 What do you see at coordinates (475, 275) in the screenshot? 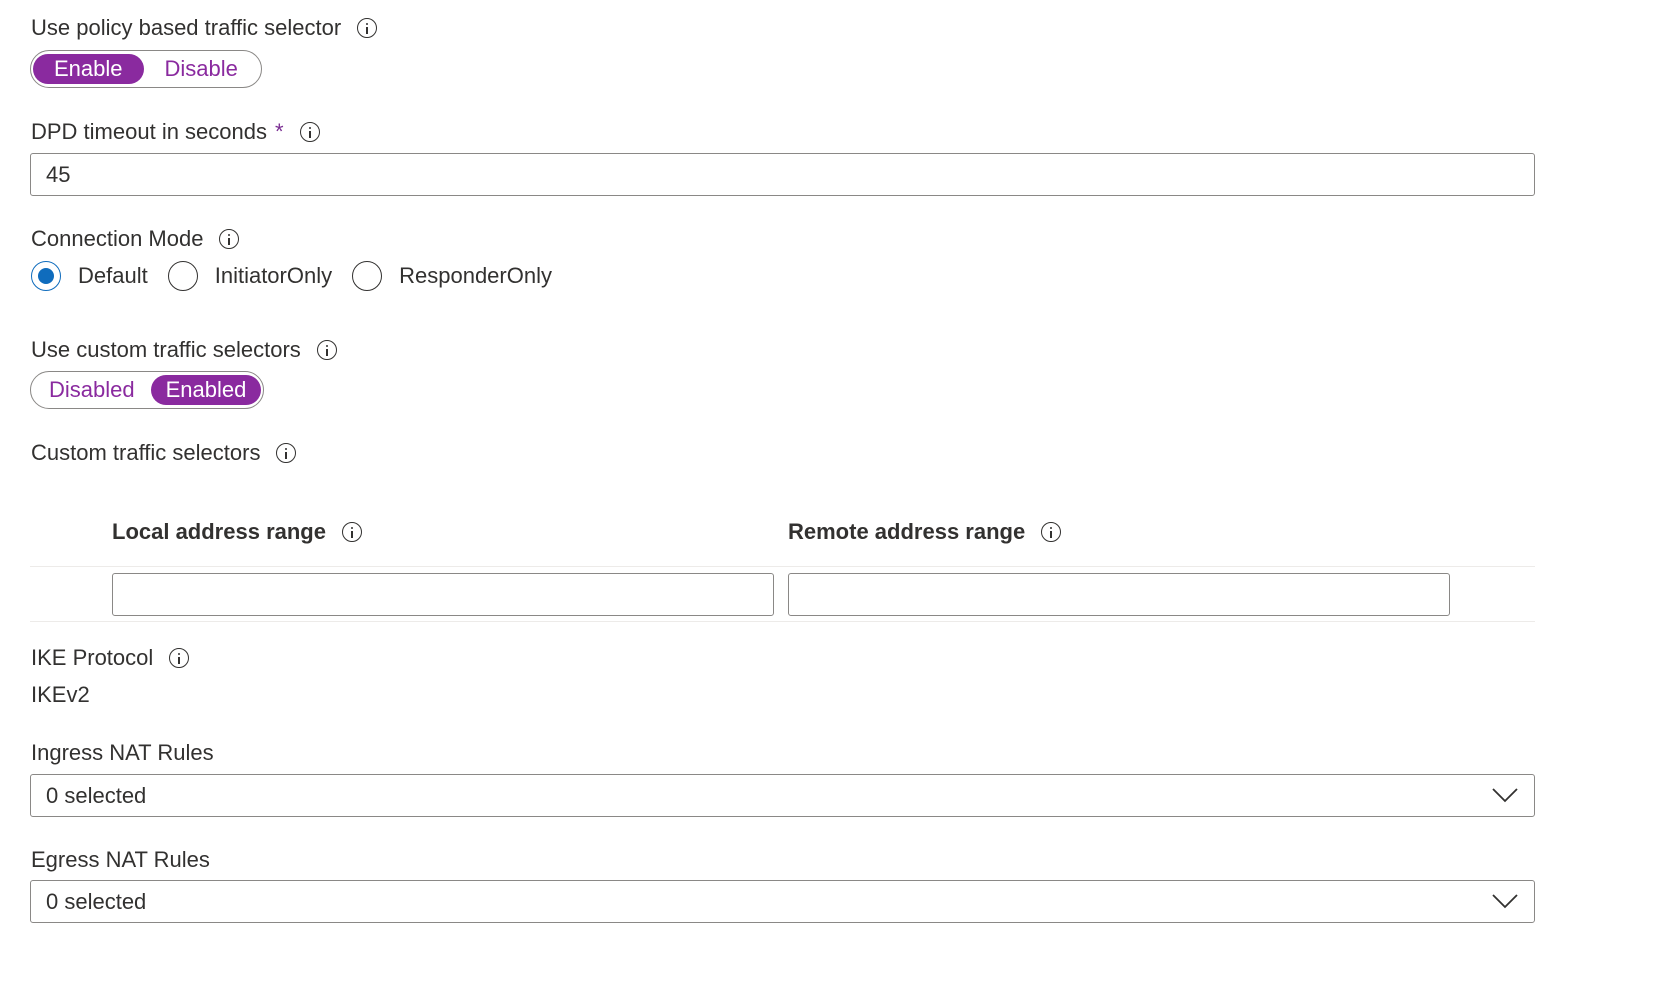
I see `radio-responder-only-label: ResponderOnly` at bounding box center [475, 275].